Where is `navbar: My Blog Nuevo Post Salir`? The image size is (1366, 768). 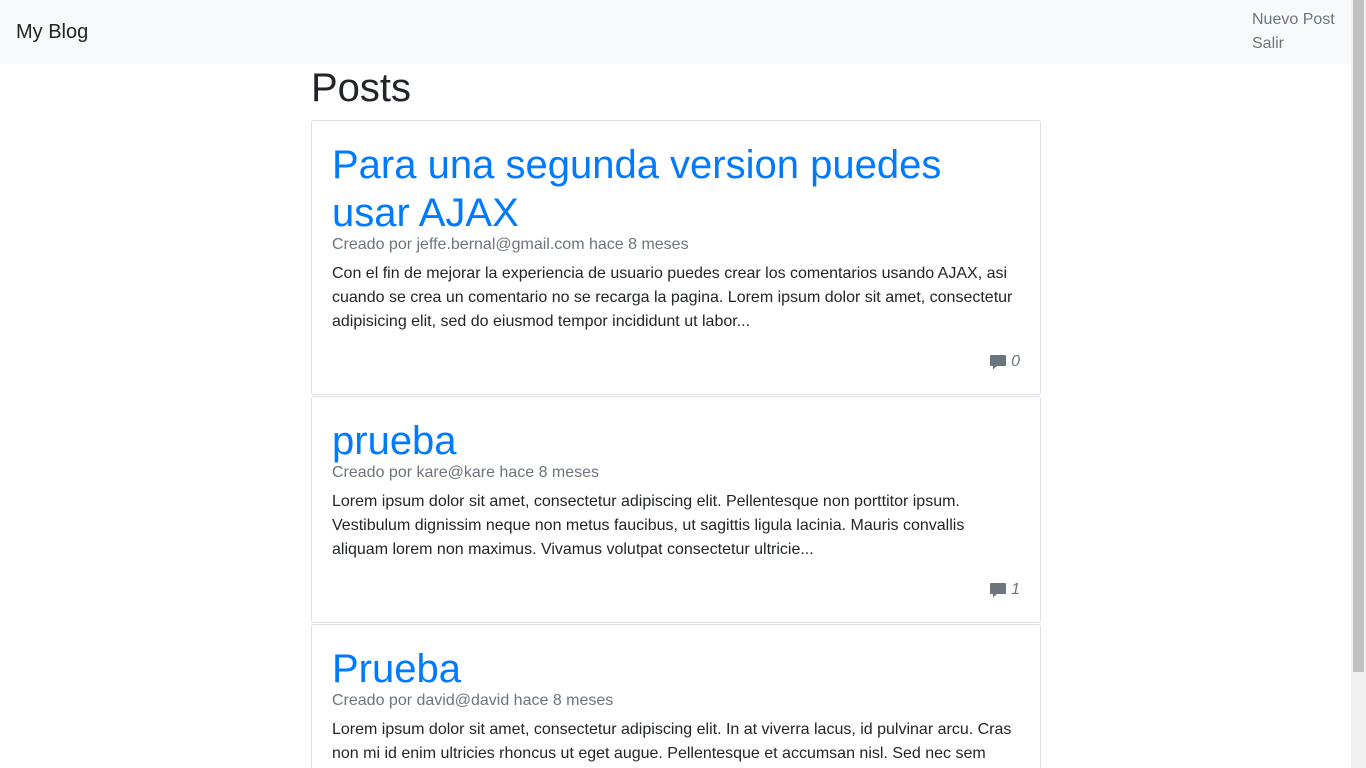 navbar: My Blog Nuevo Post Salir is located at coordinates (675, 32).